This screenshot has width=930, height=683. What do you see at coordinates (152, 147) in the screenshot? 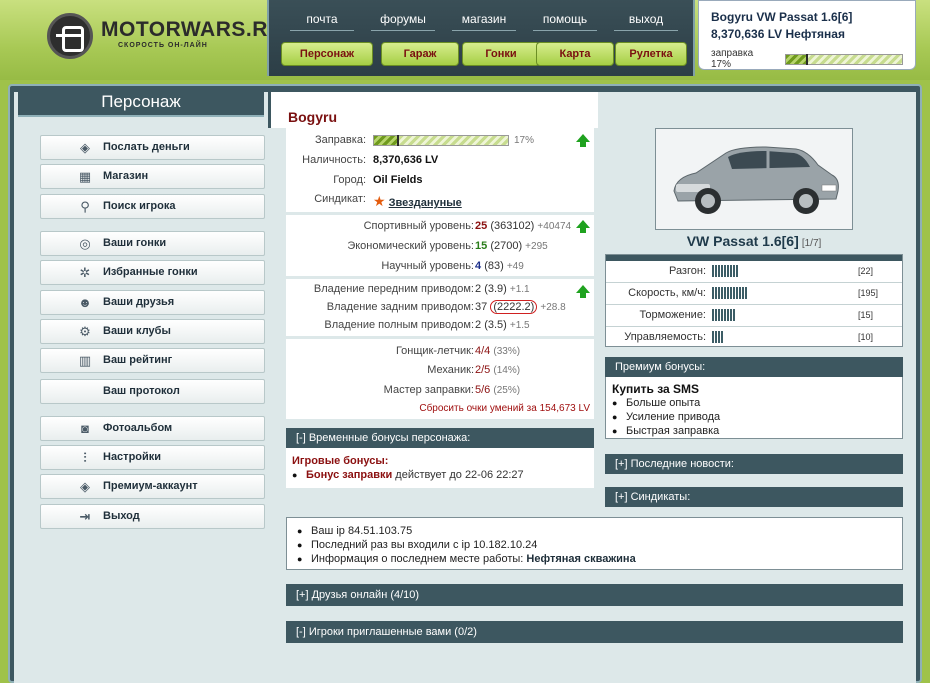
I see `menu-send-money: ◈ Послать деньги` at bounding box center [152, 147].